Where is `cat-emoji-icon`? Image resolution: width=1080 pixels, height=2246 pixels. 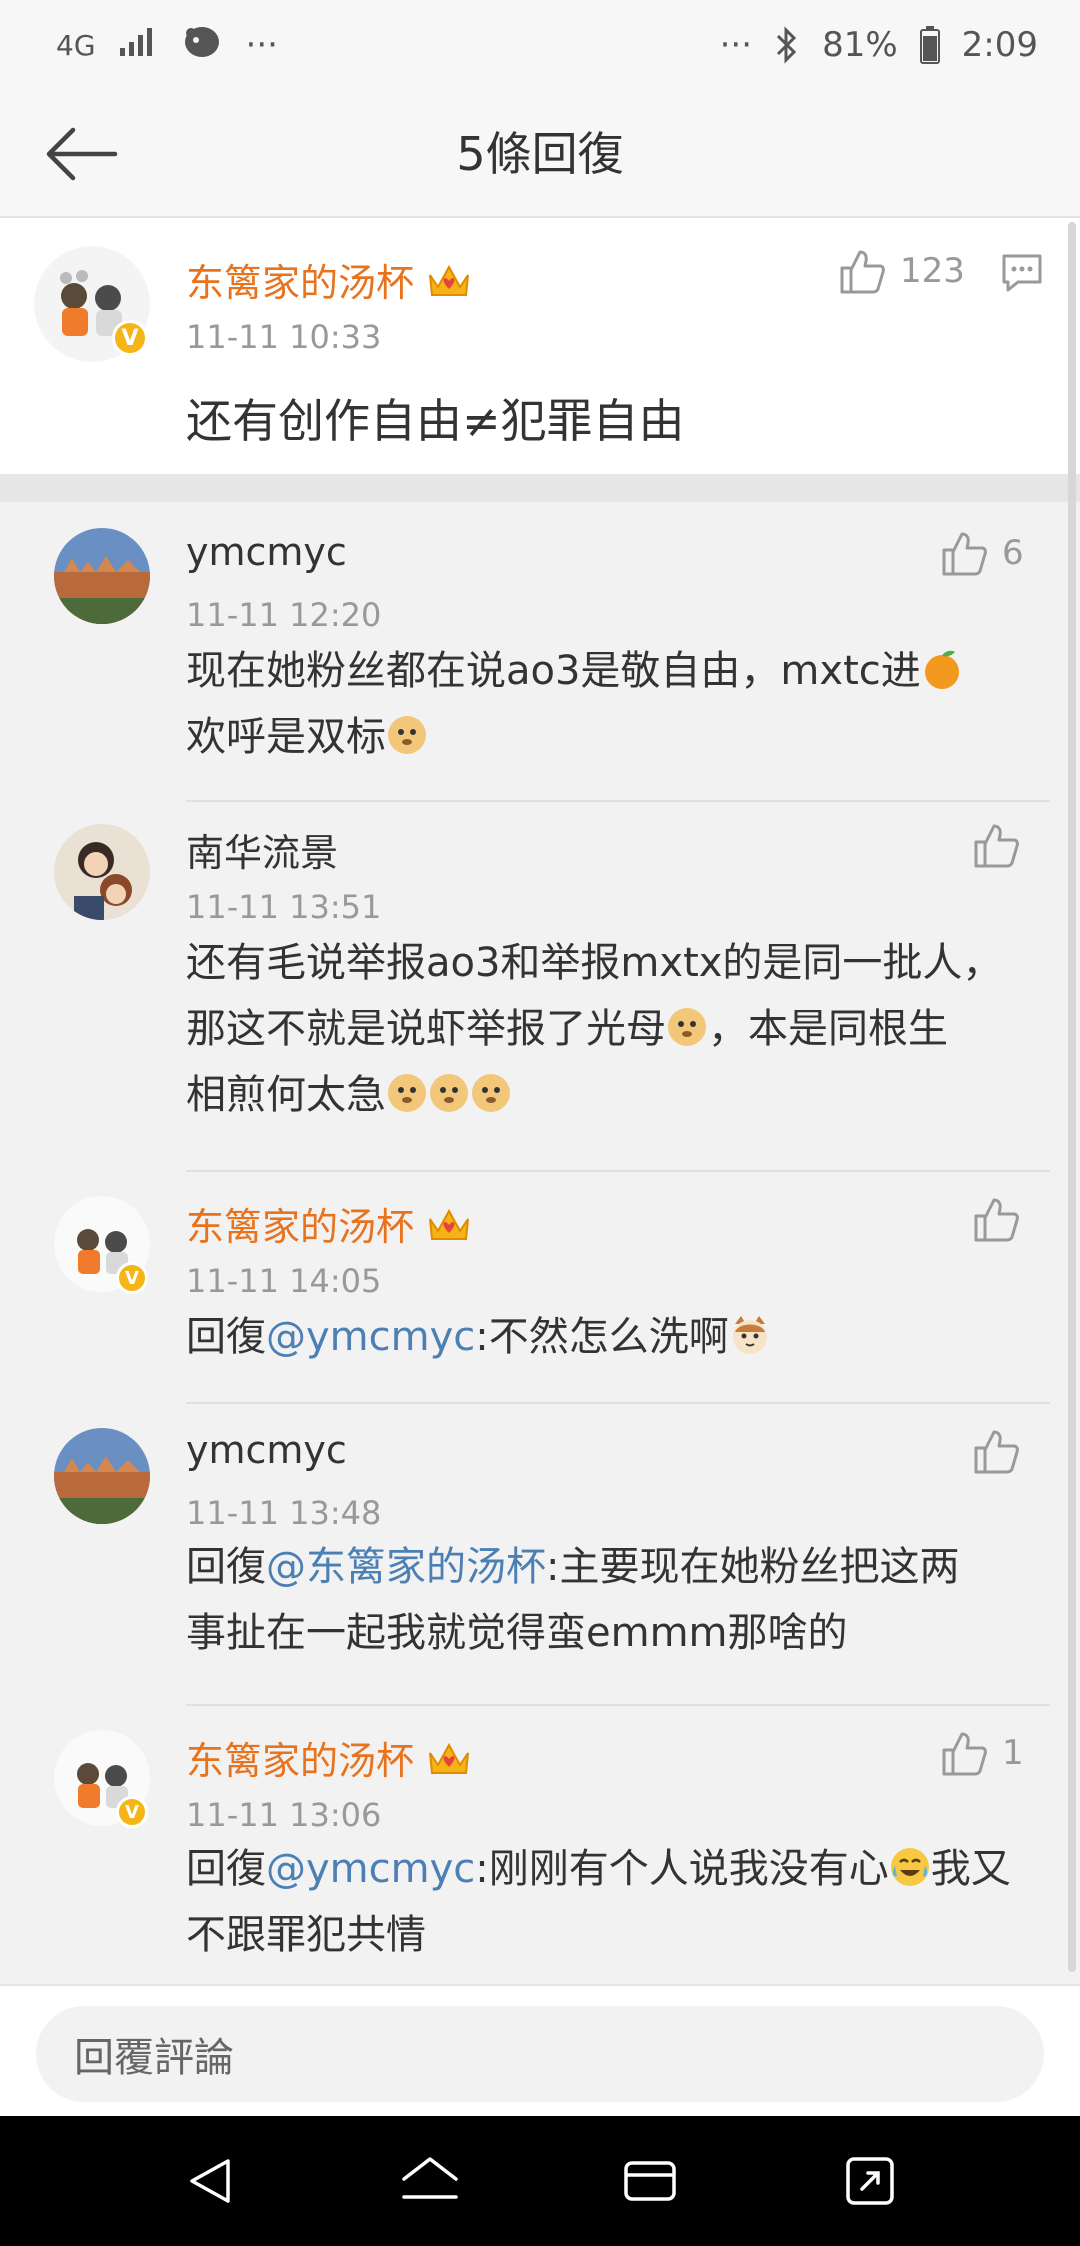
cat-emoji-icon is located at coordinates (750, 1332).